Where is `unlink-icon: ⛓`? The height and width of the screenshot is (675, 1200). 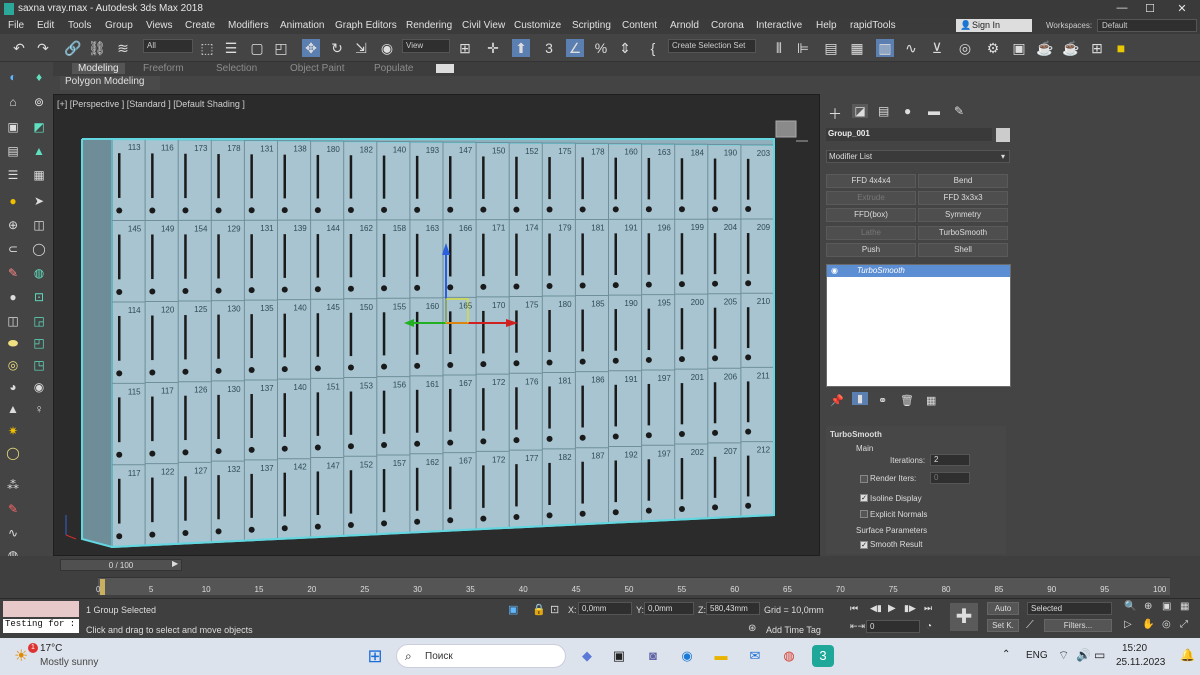 unlink-icon: ⛓ is located at coordinates (97, 48).